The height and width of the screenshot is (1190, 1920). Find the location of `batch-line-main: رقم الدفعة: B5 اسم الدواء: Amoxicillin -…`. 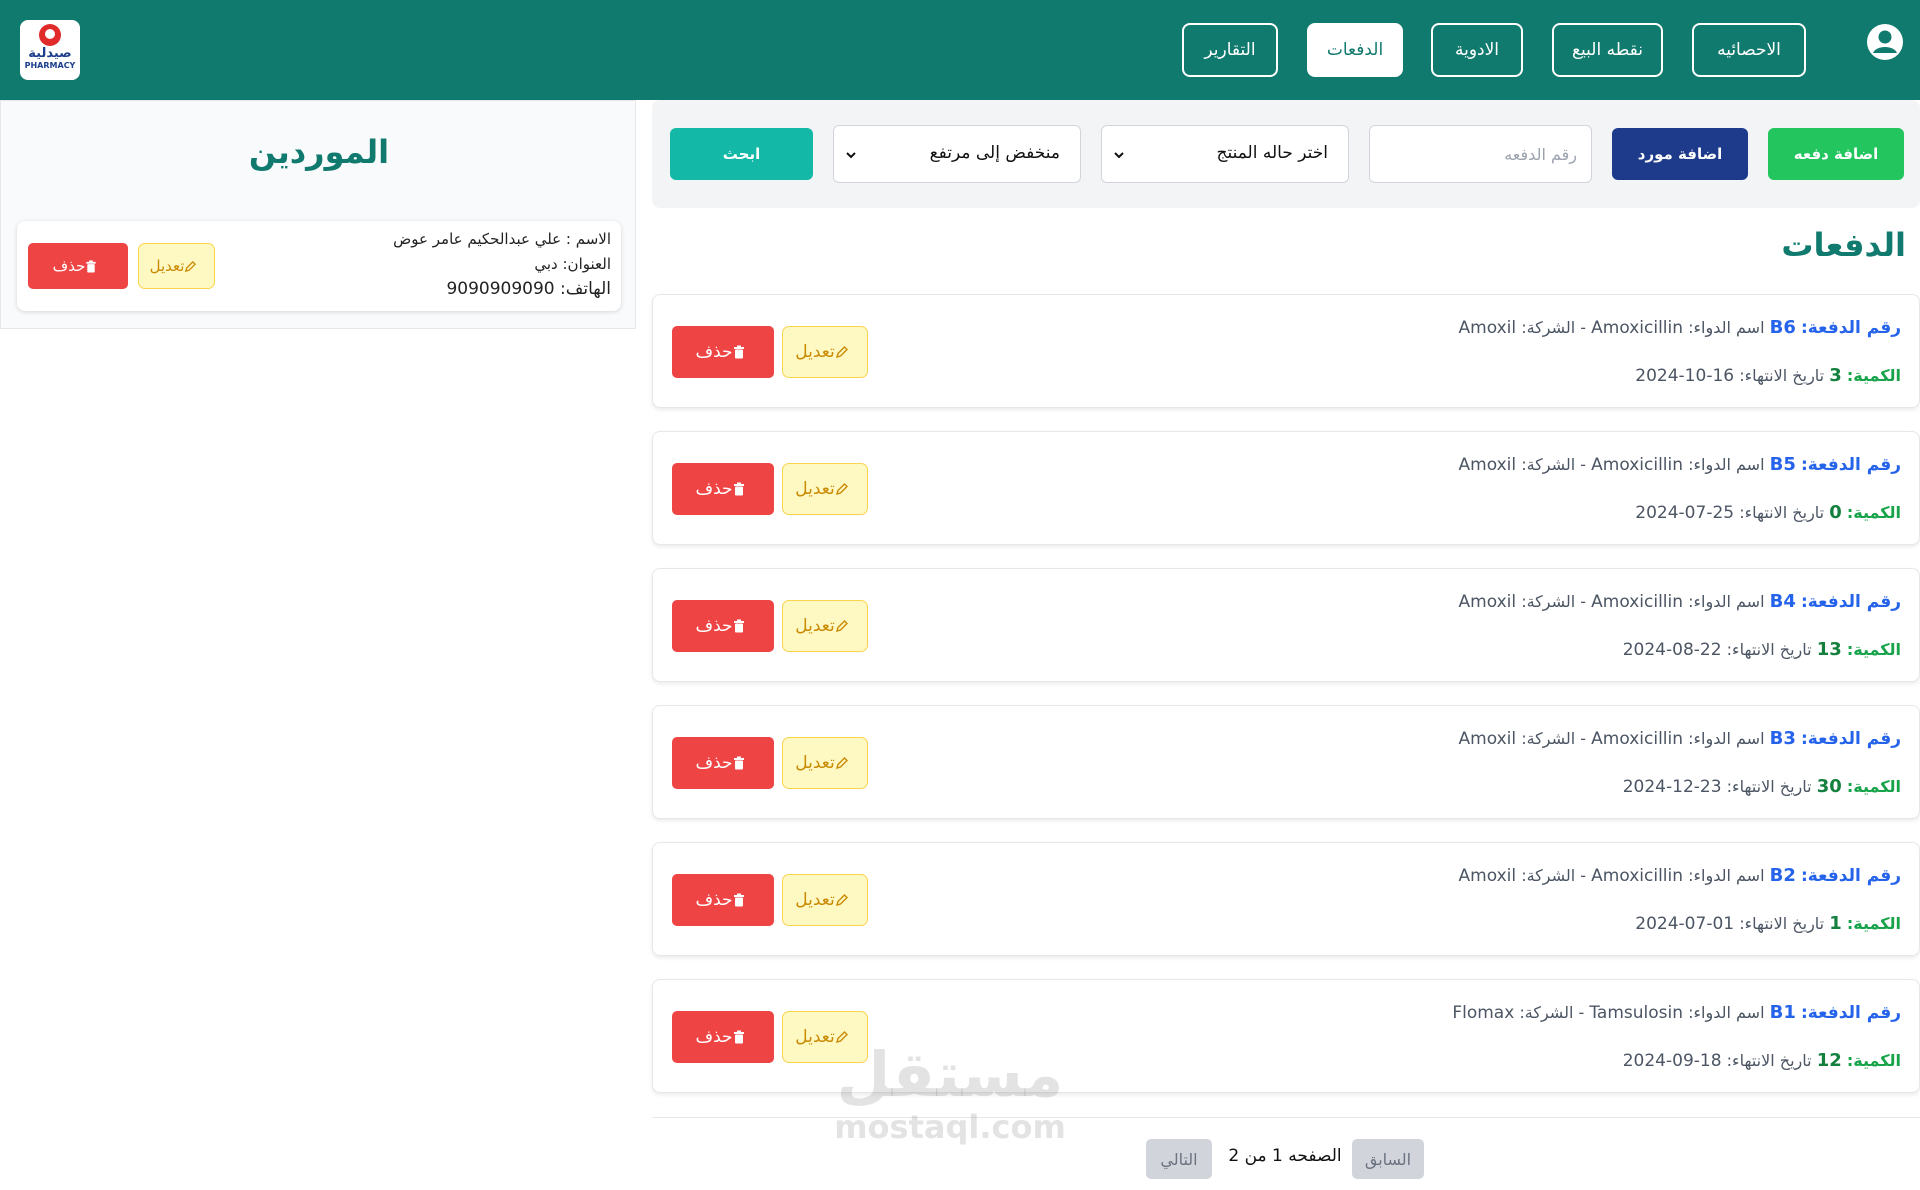

batch-line-main: رقم الدفعة: B5 اسم الدواء: Amoxicillin -… is located at coordinates (1679, 464).